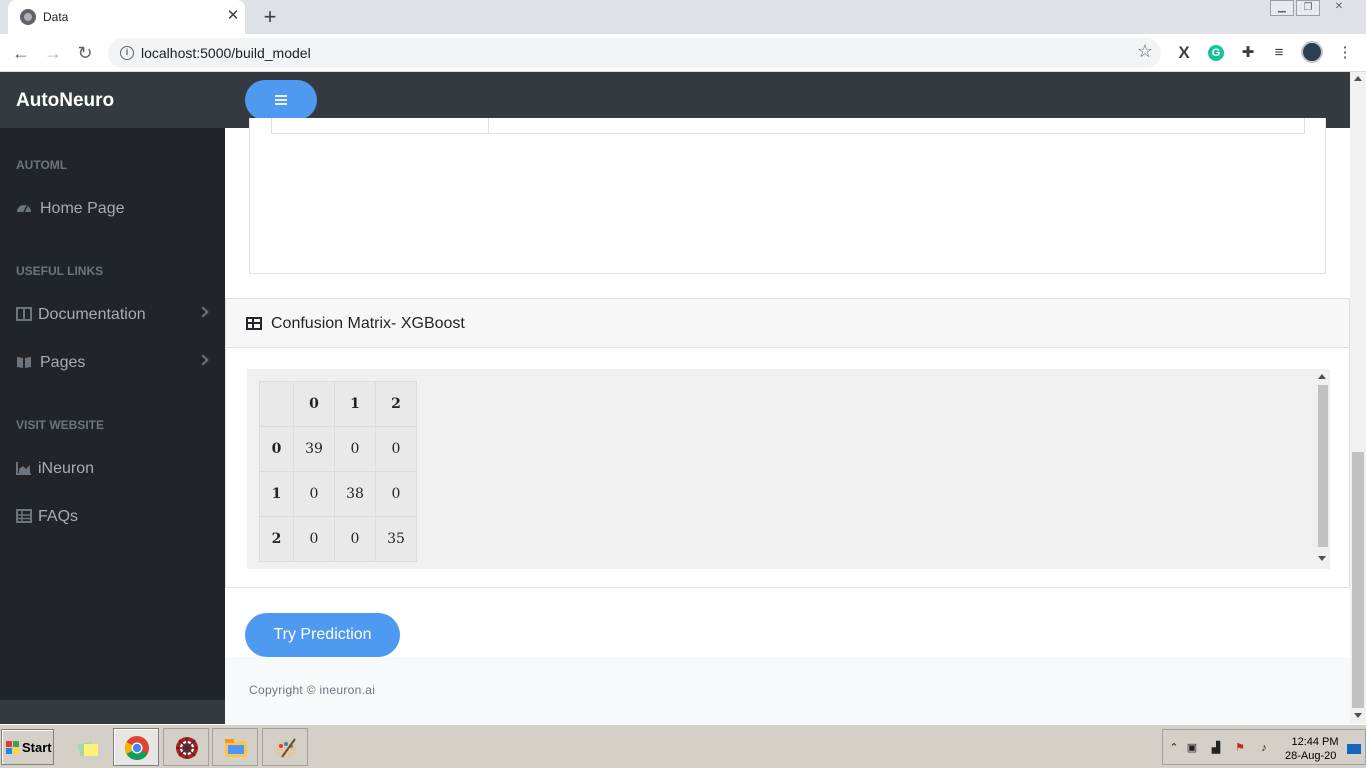  I want to click on new-tab-button: +, so click(270, 17).